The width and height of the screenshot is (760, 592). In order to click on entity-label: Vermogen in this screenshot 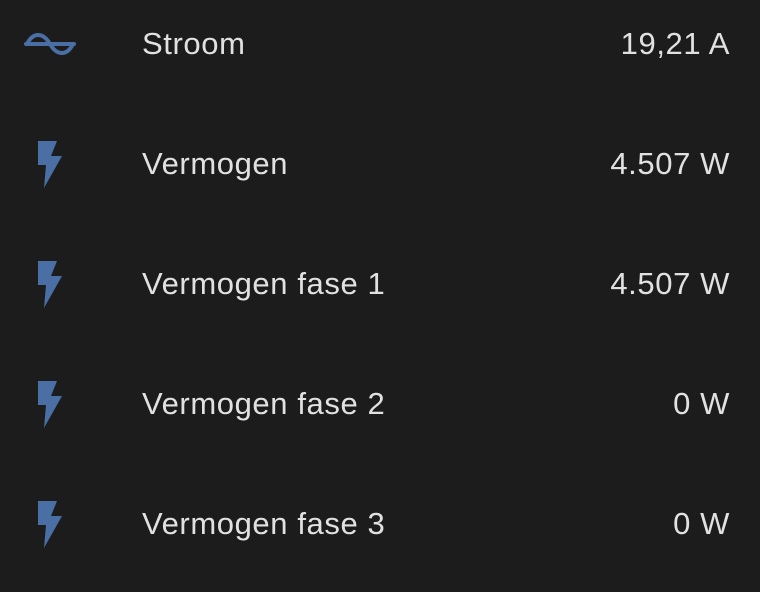, I will do `click(215, 163)`.